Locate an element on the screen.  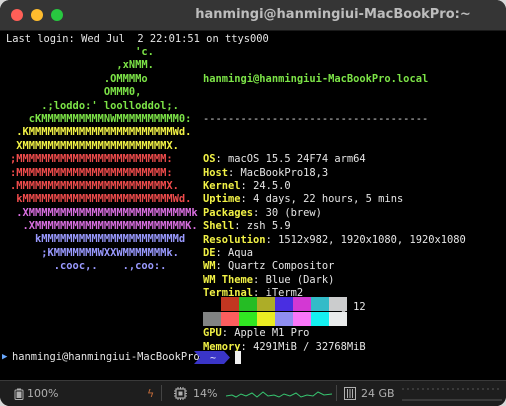
info-value: MacBookPro18,3 is located at coordinates (284, 172).